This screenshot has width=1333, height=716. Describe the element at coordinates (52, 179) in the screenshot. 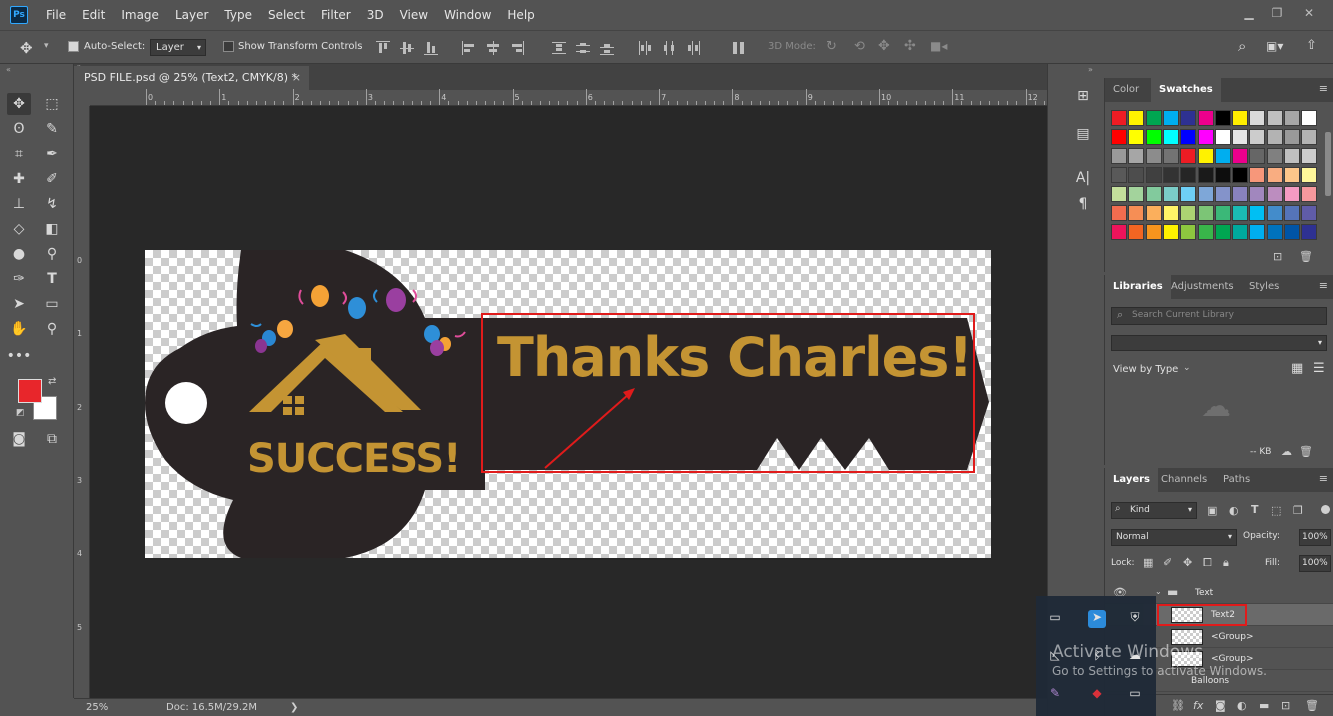

I see `brush-tool-icon: ✐` at that location.